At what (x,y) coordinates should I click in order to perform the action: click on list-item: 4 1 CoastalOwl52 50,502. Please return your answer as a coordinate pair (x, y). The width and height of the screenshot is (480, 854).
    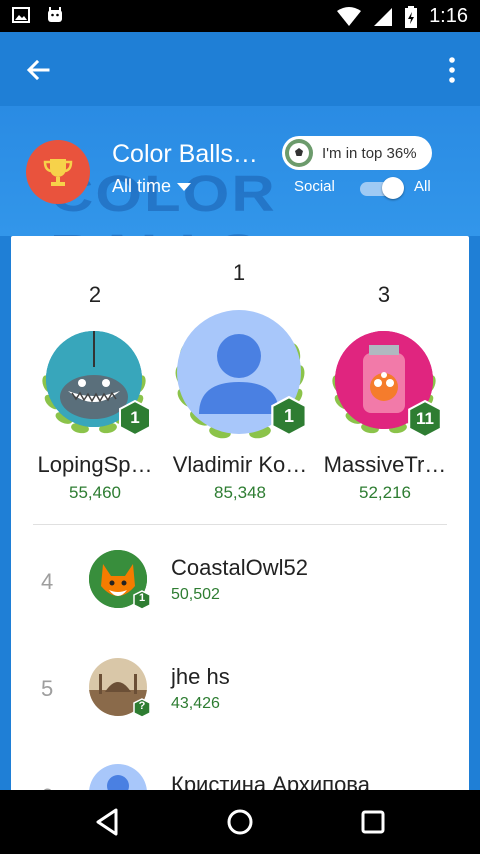
    Looking at the image, I should click on (240, 584).